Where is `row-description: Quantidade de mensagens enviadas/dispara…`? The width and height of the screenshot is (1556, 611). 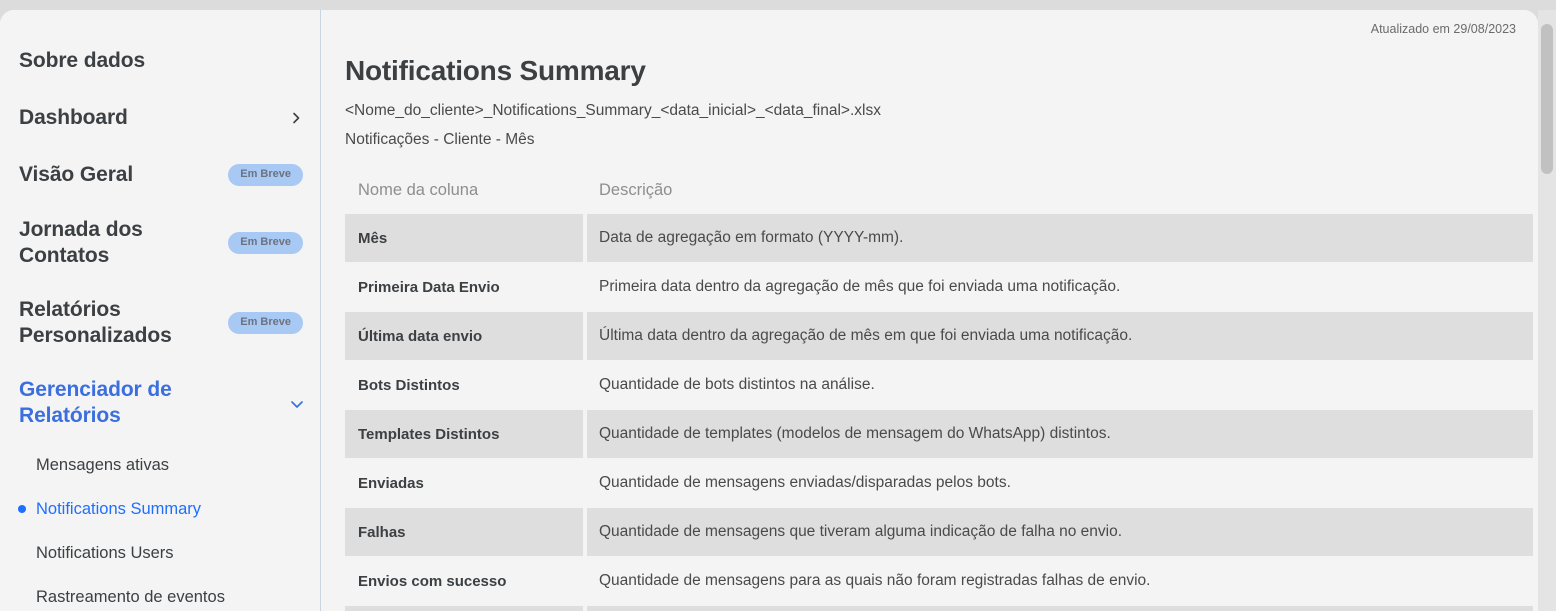
row-description: Quantidade de mensagens enviadas/dispara… is located at coordinates (805, 482).